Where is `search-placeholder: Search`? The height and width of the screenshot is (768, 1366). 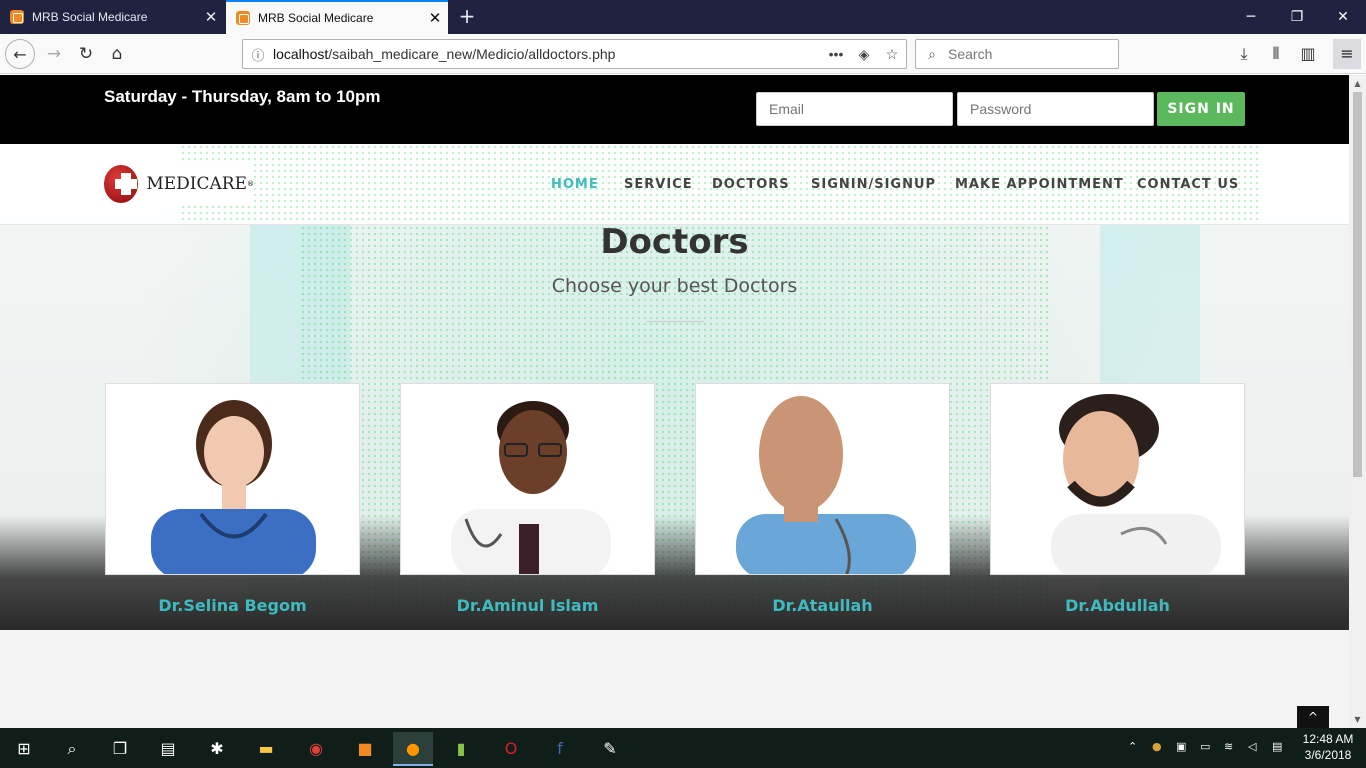
search-placeholder: Search is located at coordinates (970, 54).